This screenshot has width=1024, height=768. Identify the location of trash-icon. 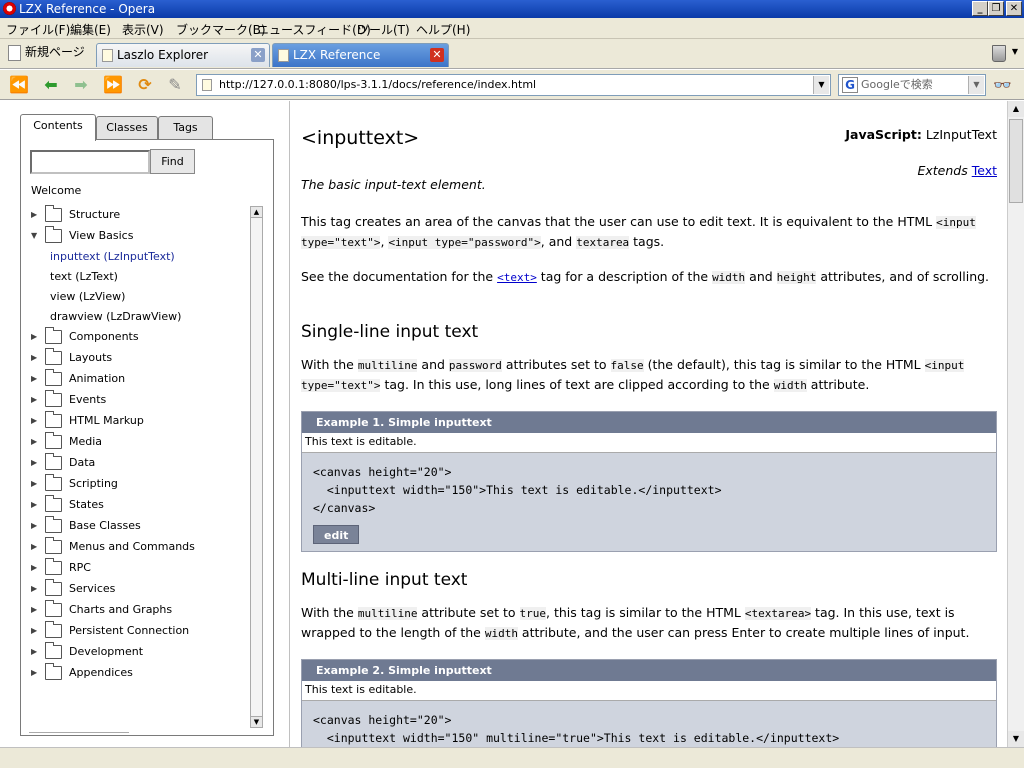
(999, 53).